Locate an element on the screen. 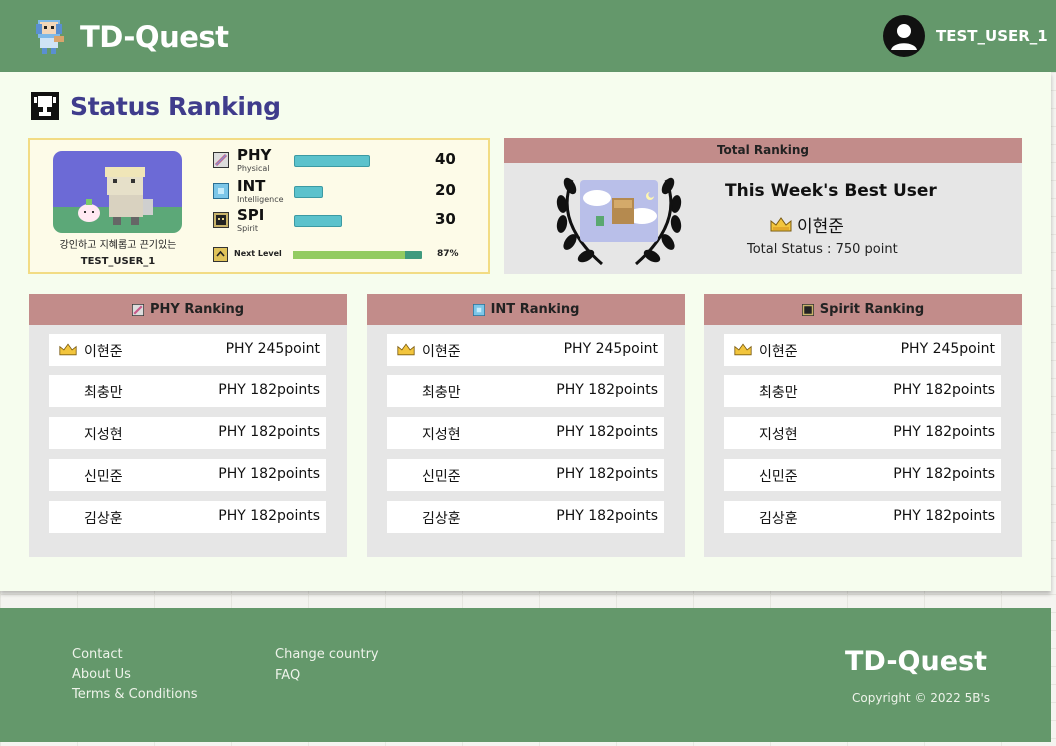 Image resolution: width=1056 pixels, height=746 pixels. stat-value: 30 is located at coordinates (445, 219).